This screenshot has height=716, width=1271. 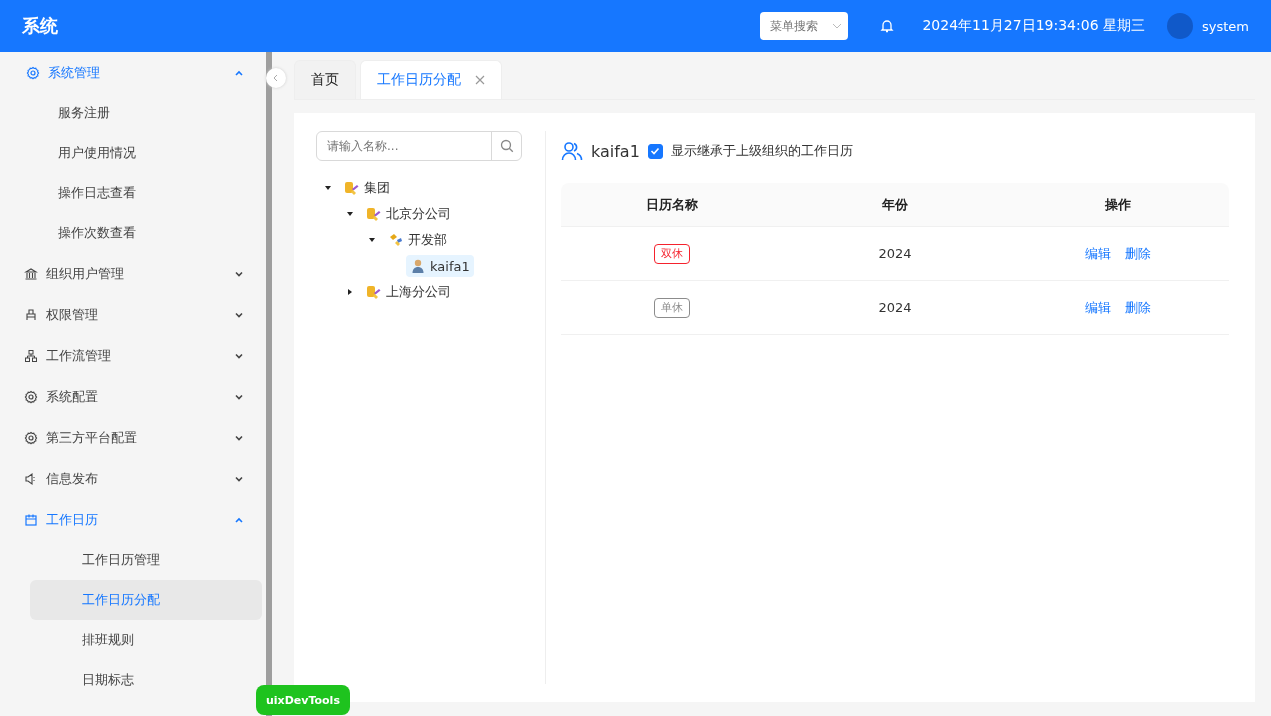 What do you see at coordinates (672, 204) in the screenshot?
I see `column-header: 日历名称` at bounding box center [672, 204].